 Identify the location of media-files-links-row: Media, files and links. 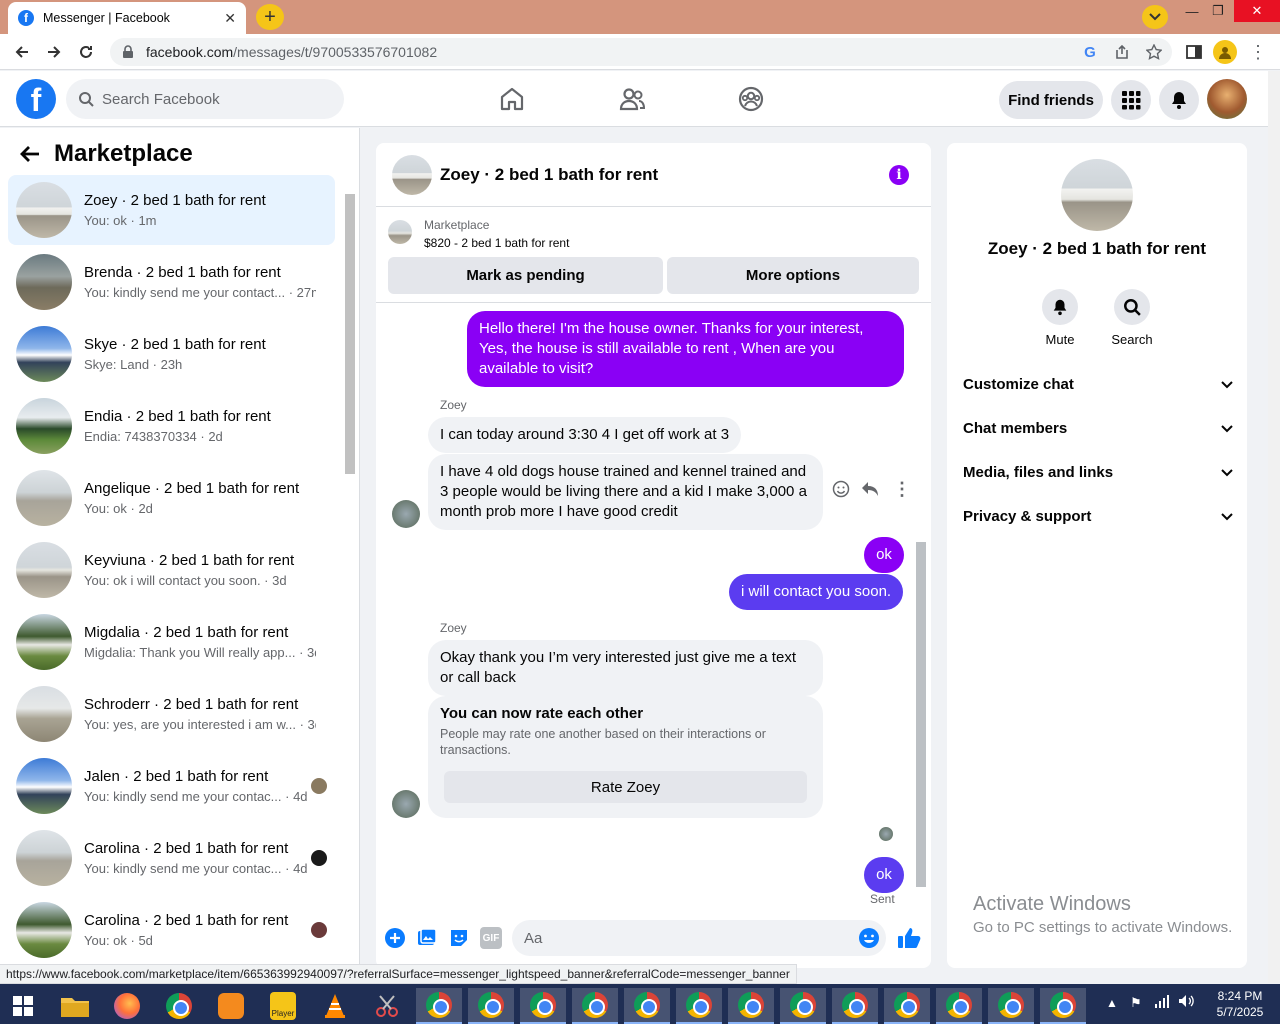
(1098, 472).